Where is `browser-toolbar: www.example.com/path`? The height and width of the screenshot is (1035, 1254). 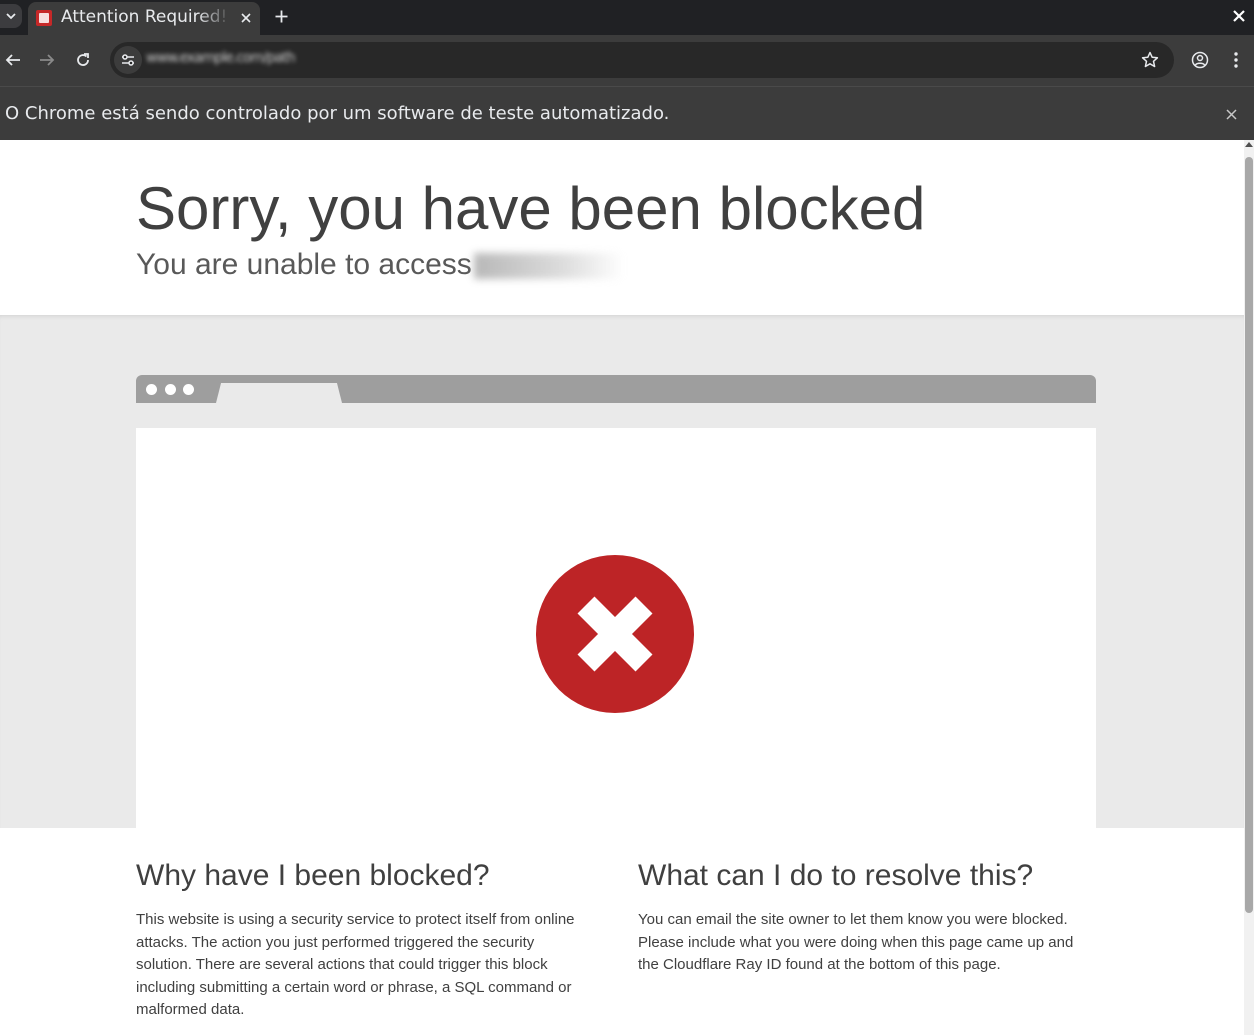 browser-toolbar: www.example.com/path is located at coordinates (627, 60).